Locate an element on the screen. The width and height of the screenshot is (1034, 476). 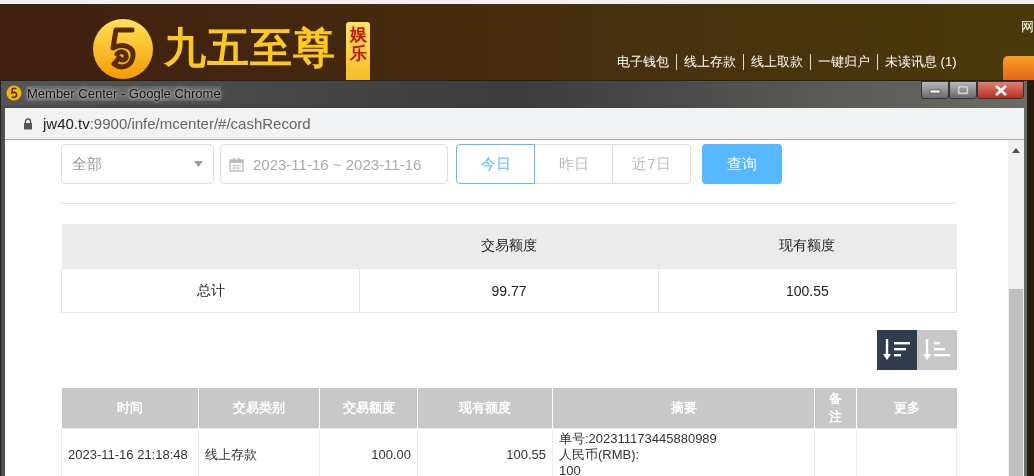
close-icon is located at coordinates (1000, 90).